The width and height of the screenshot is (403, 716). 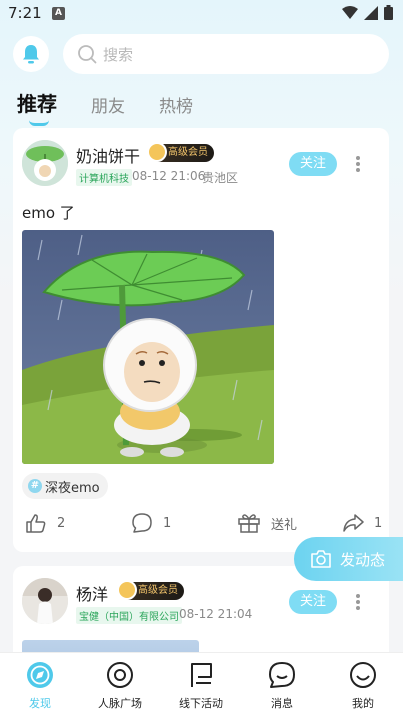 What do you see at coordinates (363, 675) in the screenshot?
I see `smile-profile-icon` at bounding box center [363, 675].